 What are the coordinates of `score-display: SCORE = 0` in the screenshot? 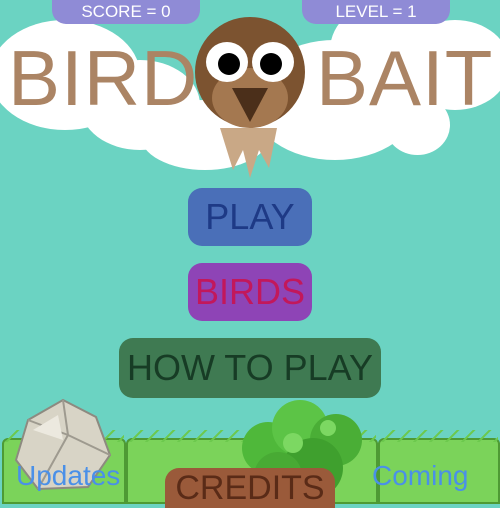 It's located at (126, 12).